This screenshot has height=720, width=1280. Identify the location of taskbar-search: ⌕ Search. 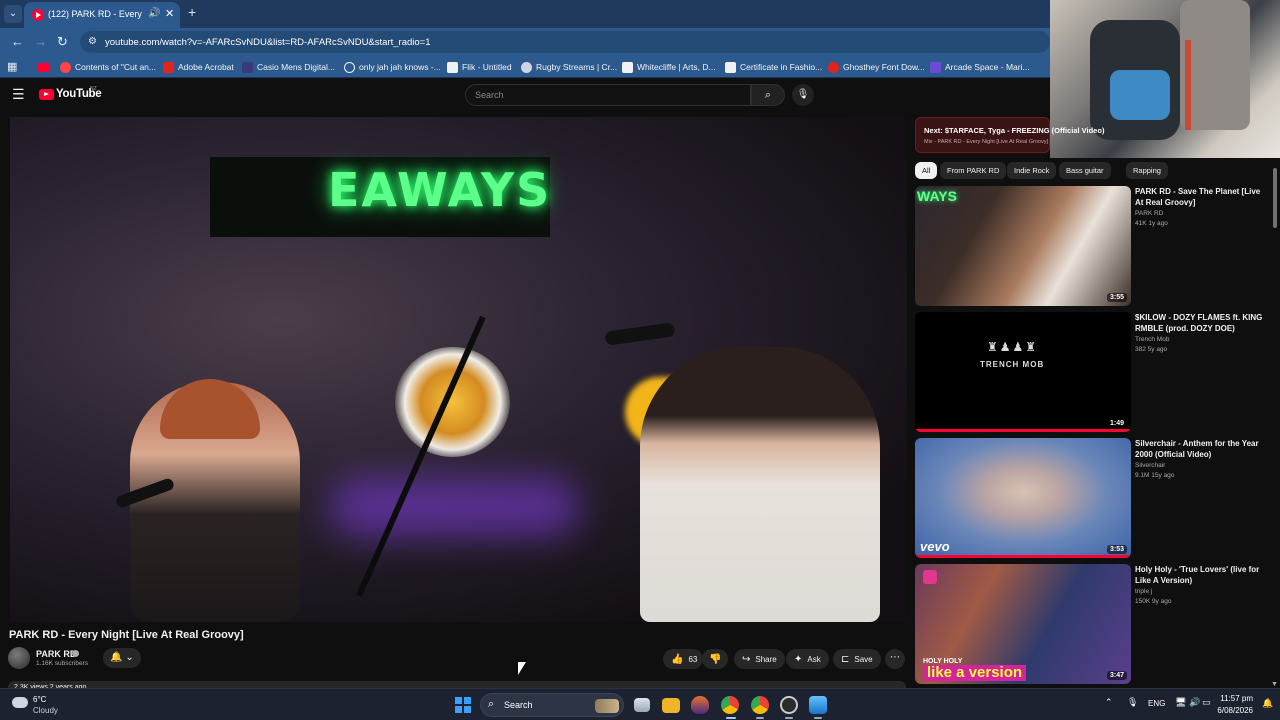
(552, 705).